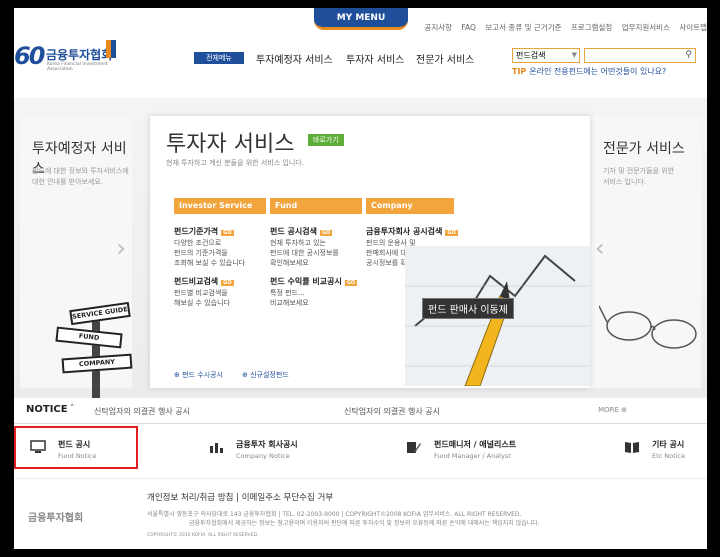 This screenshot has height=557, width=720. I want to click on panel-mid-title: 투자자 서비스, so click(230, 144).